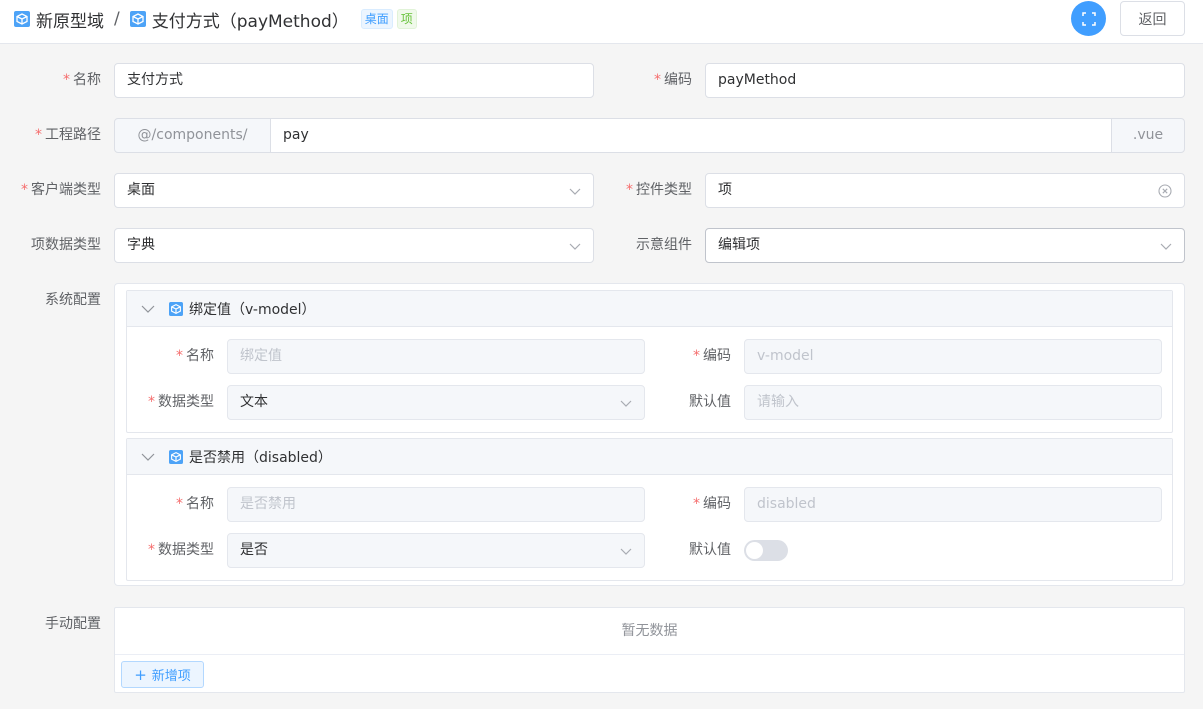 The height and width of the screenshot is (709, 1203). I want to click on path-label: * 工程路径, so click(68, 135).